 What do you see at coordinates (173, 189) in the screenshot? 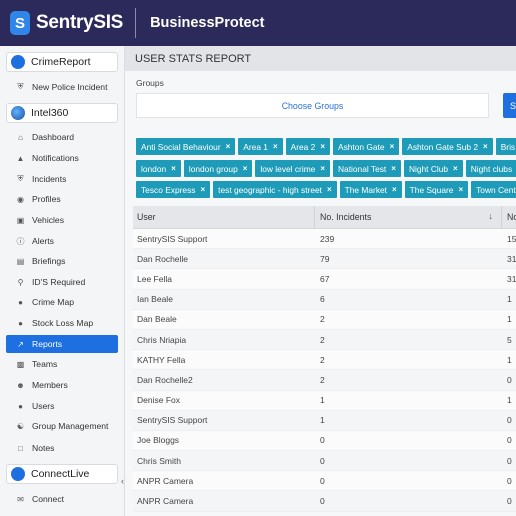
I see `group-chip: Tesco Express ×` at bounding box center [173, 189].